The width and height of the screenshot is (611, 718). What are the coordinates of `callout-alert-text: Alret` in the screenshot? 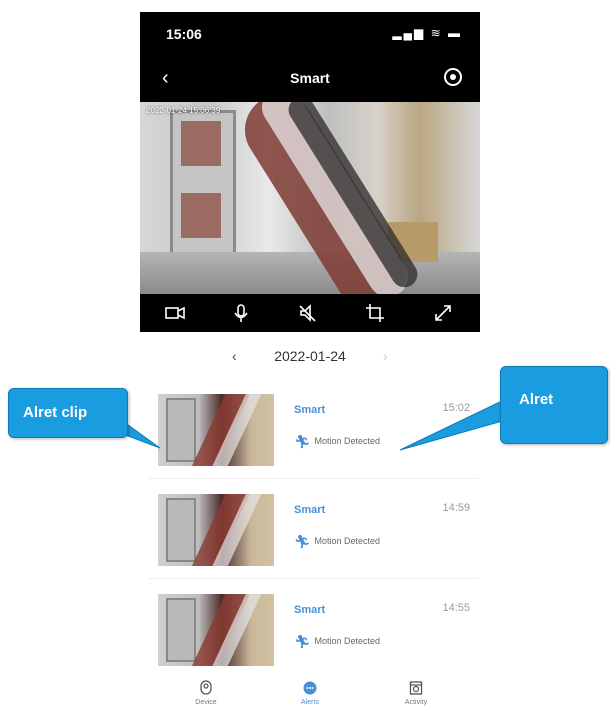 It's located at (536, 399).